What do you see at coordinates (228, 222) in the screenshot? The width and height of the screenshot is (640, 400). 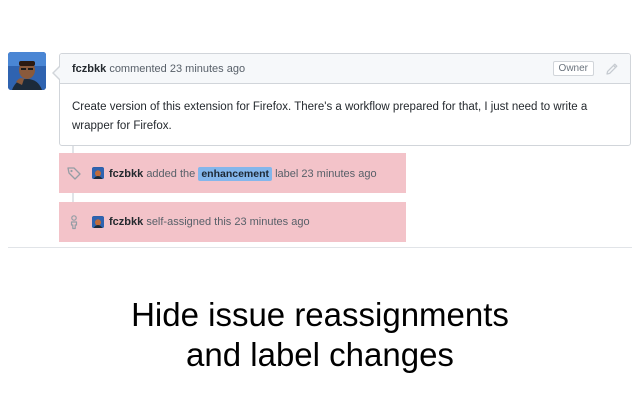 I see `event-action: self-assigned this 23 minutes ago` at bounding box center [228, 222].